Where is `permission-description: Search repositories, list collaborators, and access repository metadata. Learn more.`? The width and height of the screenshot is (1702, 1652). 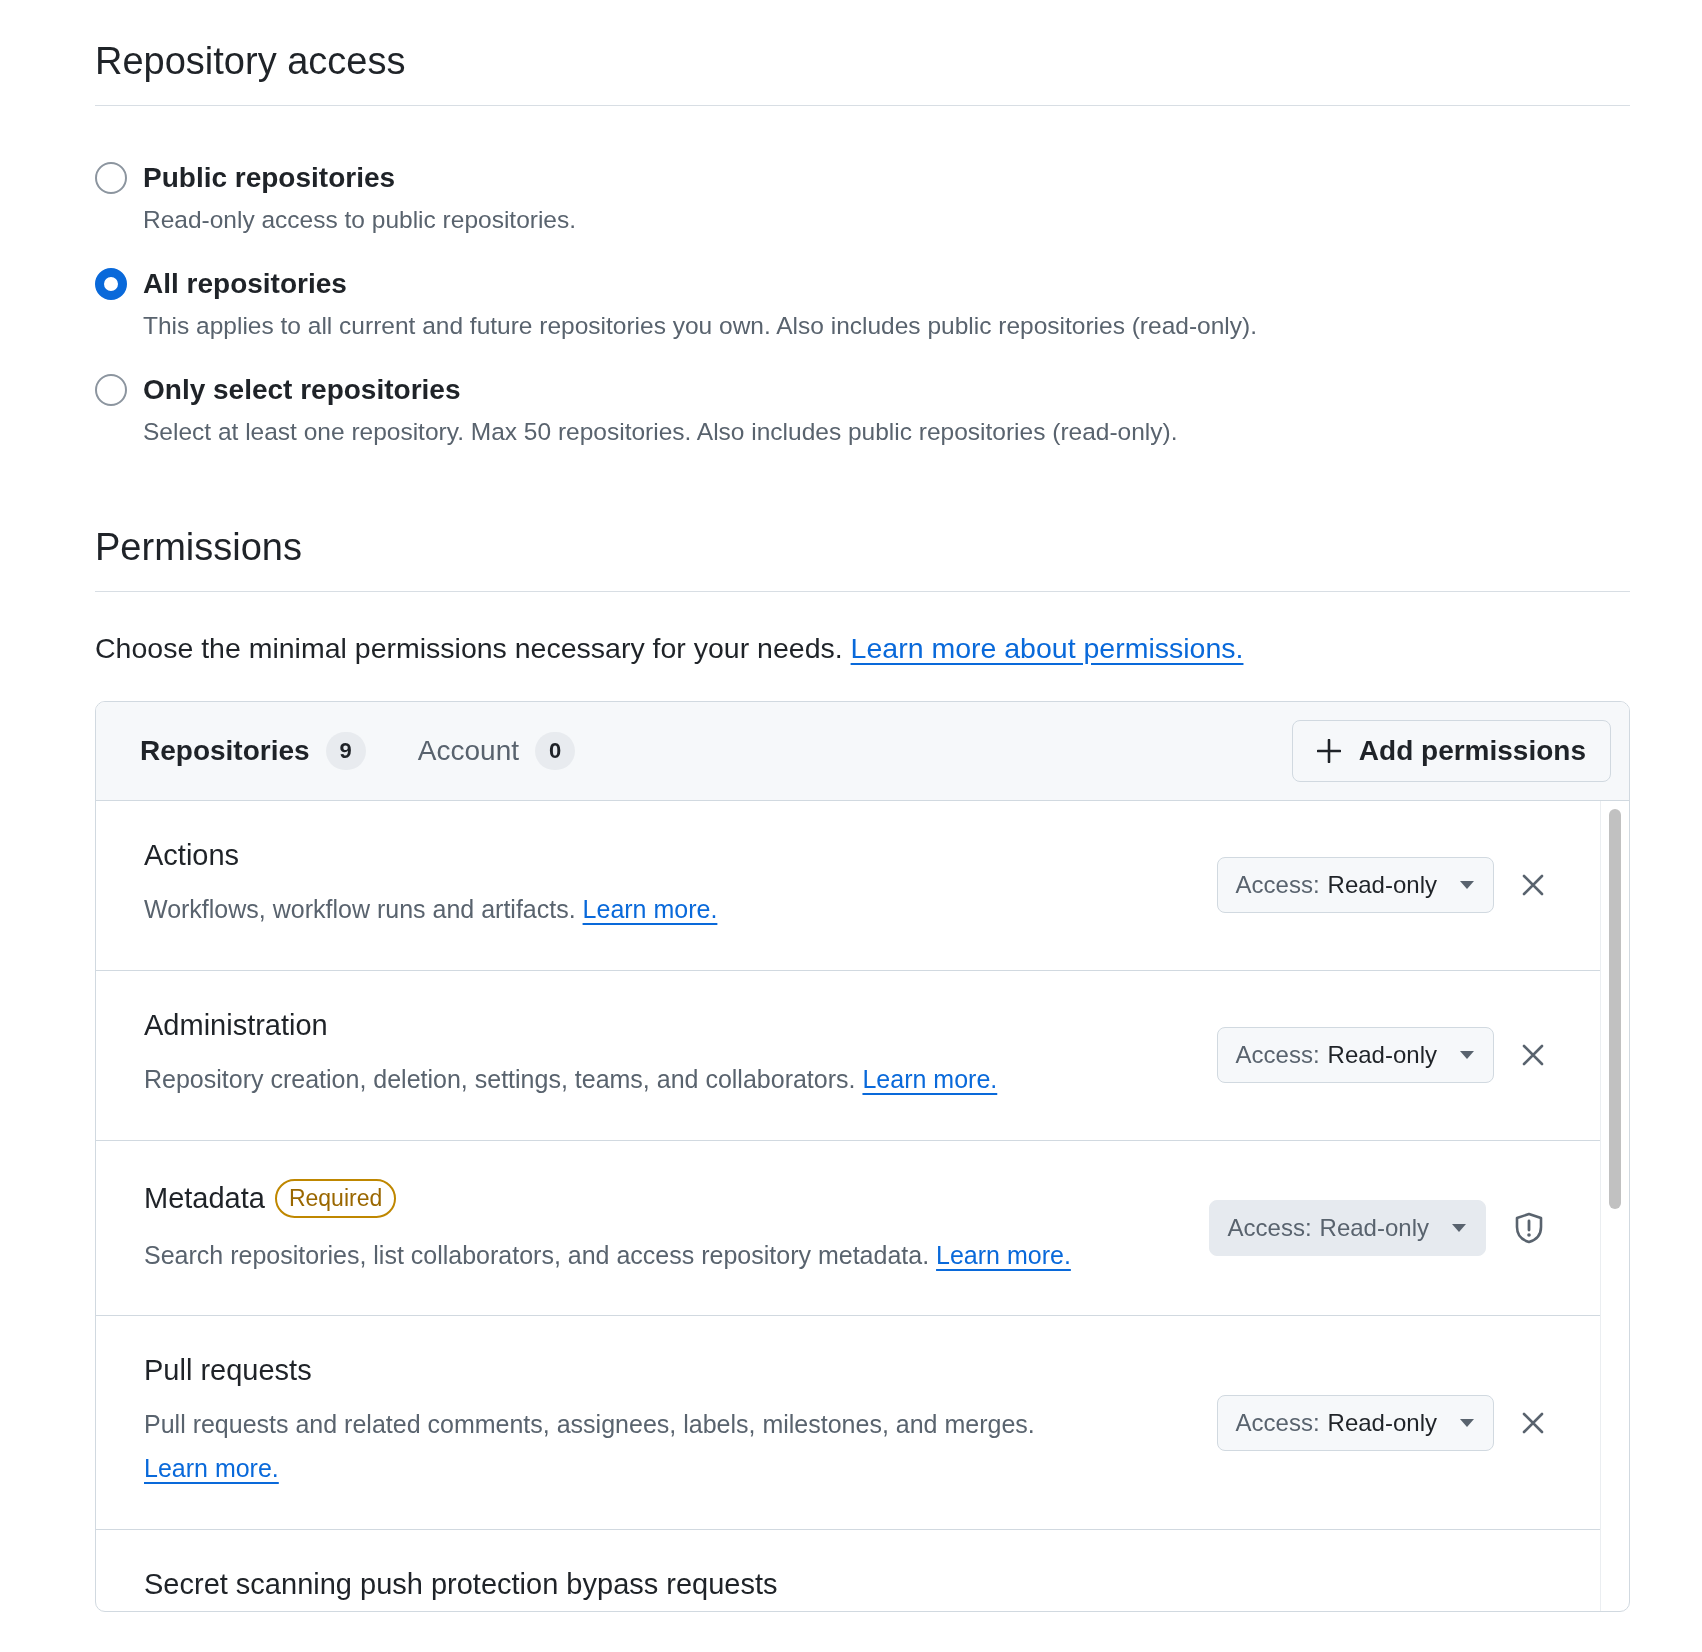
permission-description: Search repositories, list collaborators, and access repository metadata. Learn more. is located at coordinates (608, 1255).